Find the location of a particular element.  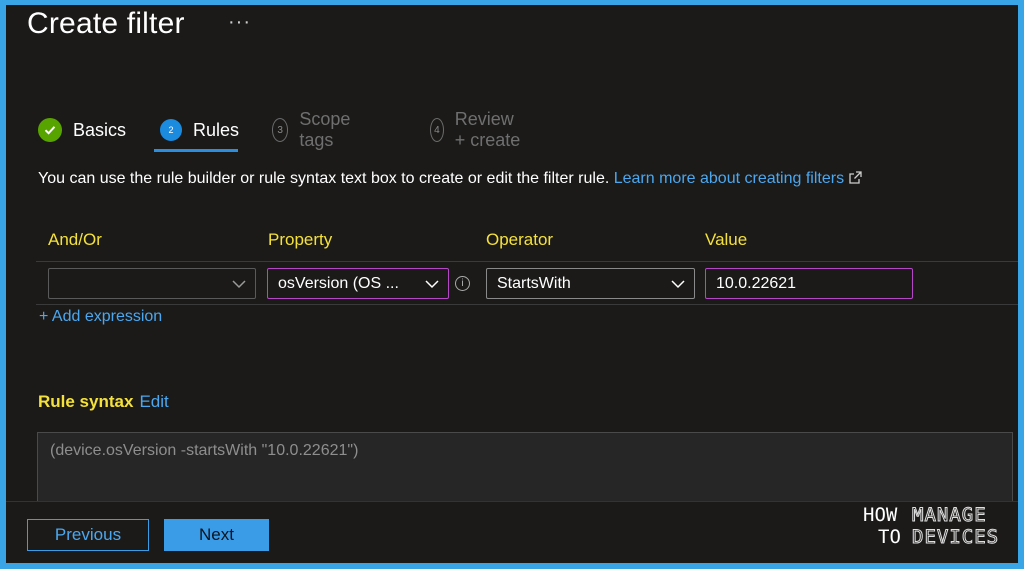

next-button: Next is located at coordinates (216, 535).